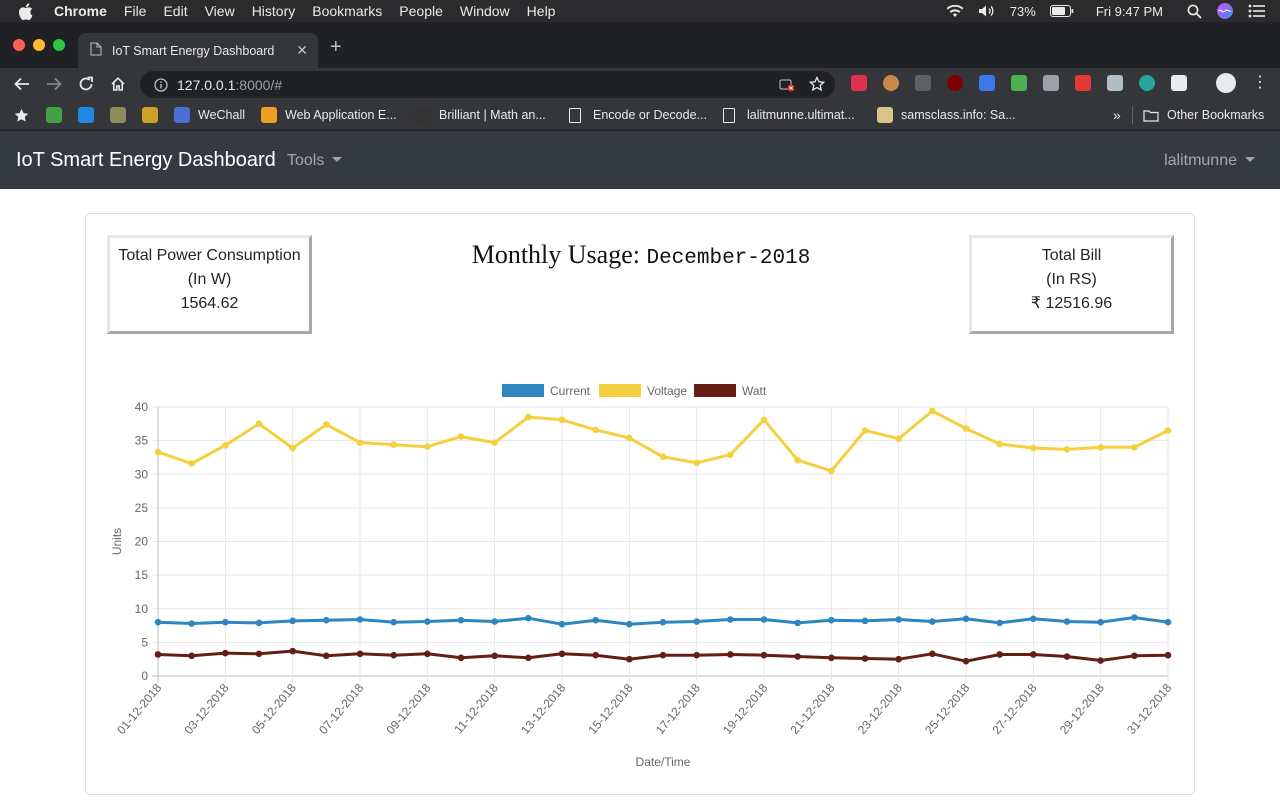 The width and height of the screenshot is (1280, 800). What do you see at coordinates (1200, 160) in the screenshot?
I see `user-label: lalitmunne` at bounding box center [1200, 160].